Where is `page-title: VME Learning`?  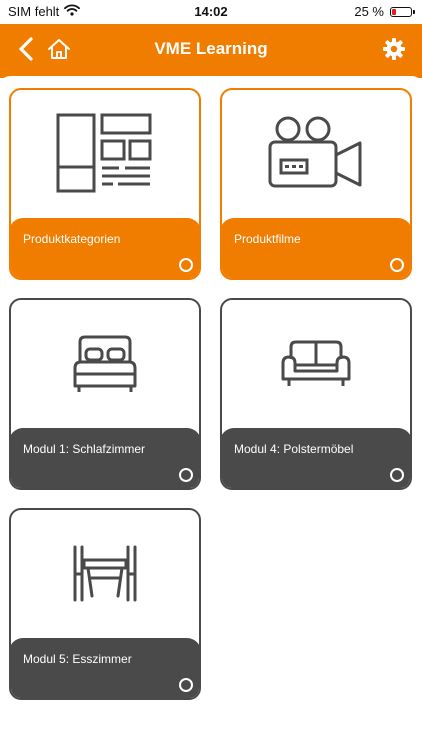 page-title: VME Learning is located at coordinates (211, 48).